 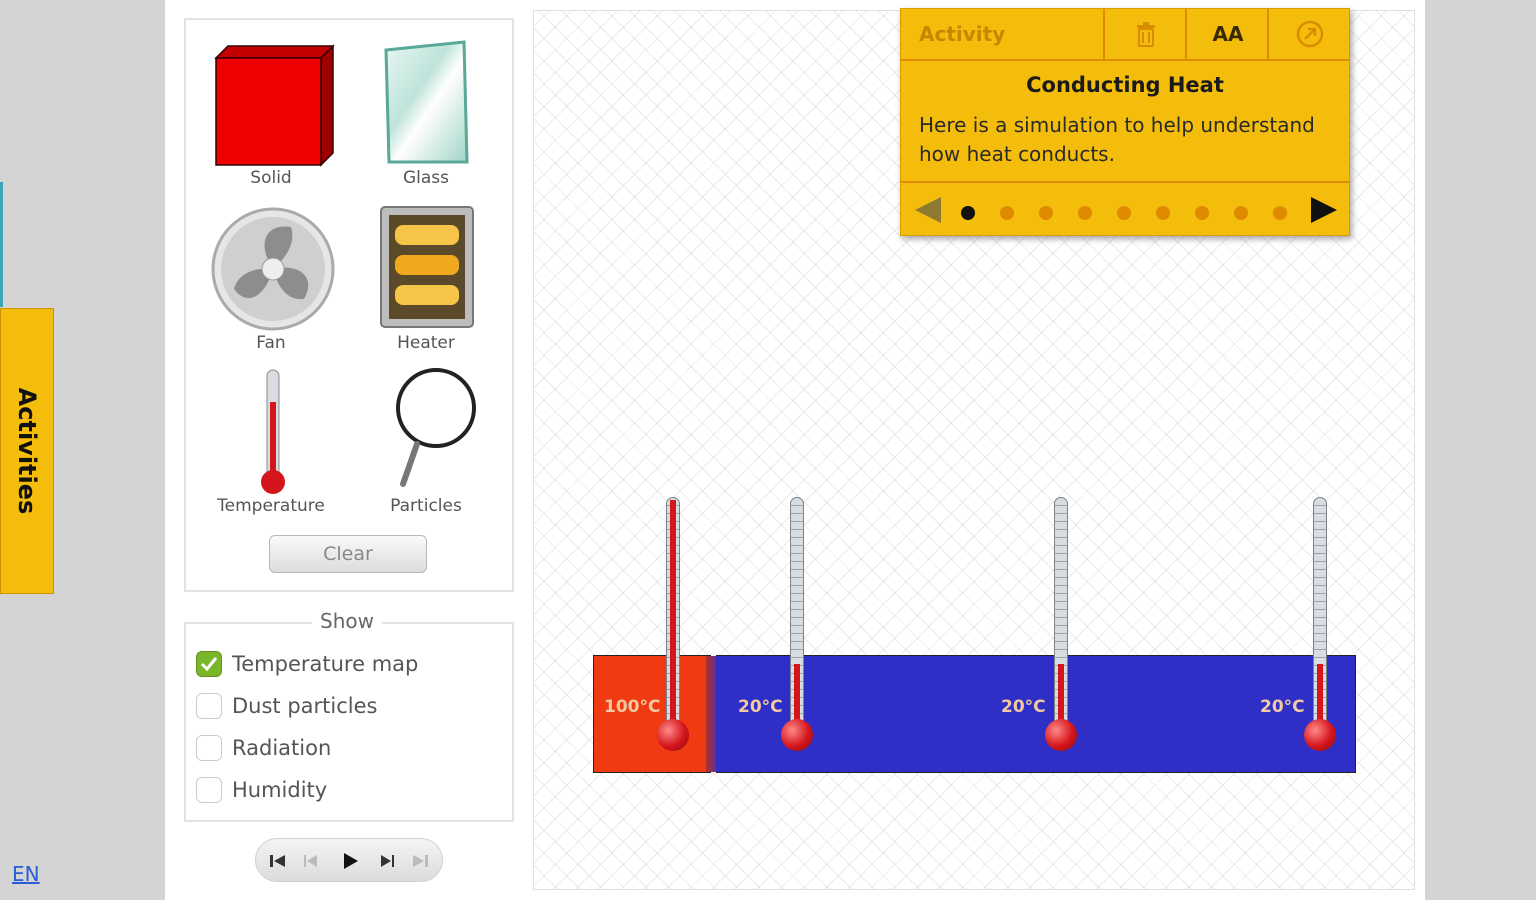 I want to click on temperature-reading: 100°C, so click(x=632, y=707).